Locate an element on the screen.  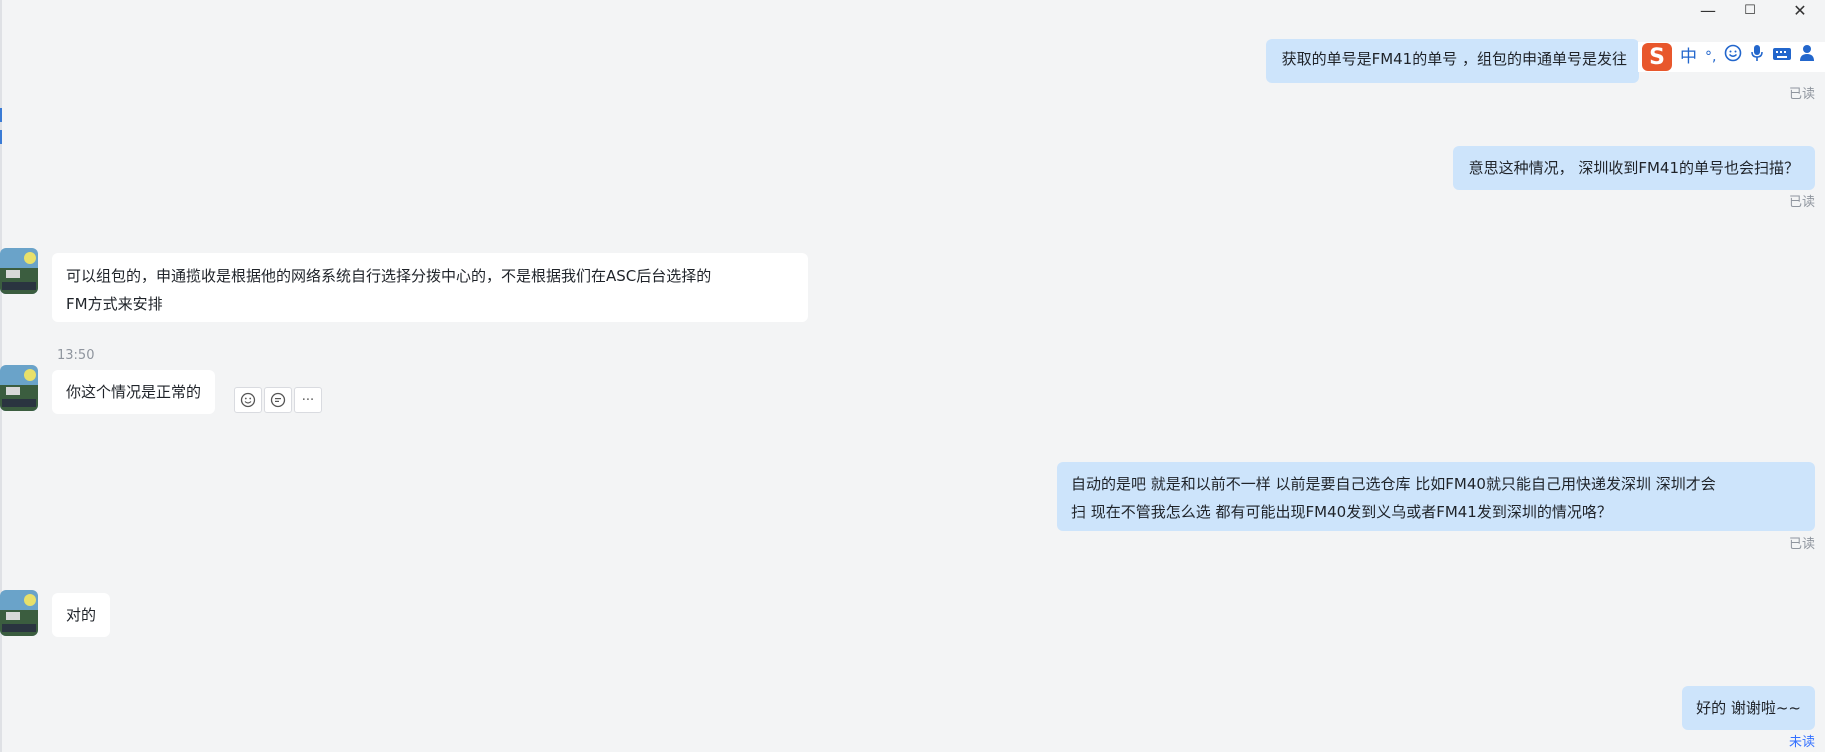
ime-language-toggle: 中 is located at coordinates (1688, 57).